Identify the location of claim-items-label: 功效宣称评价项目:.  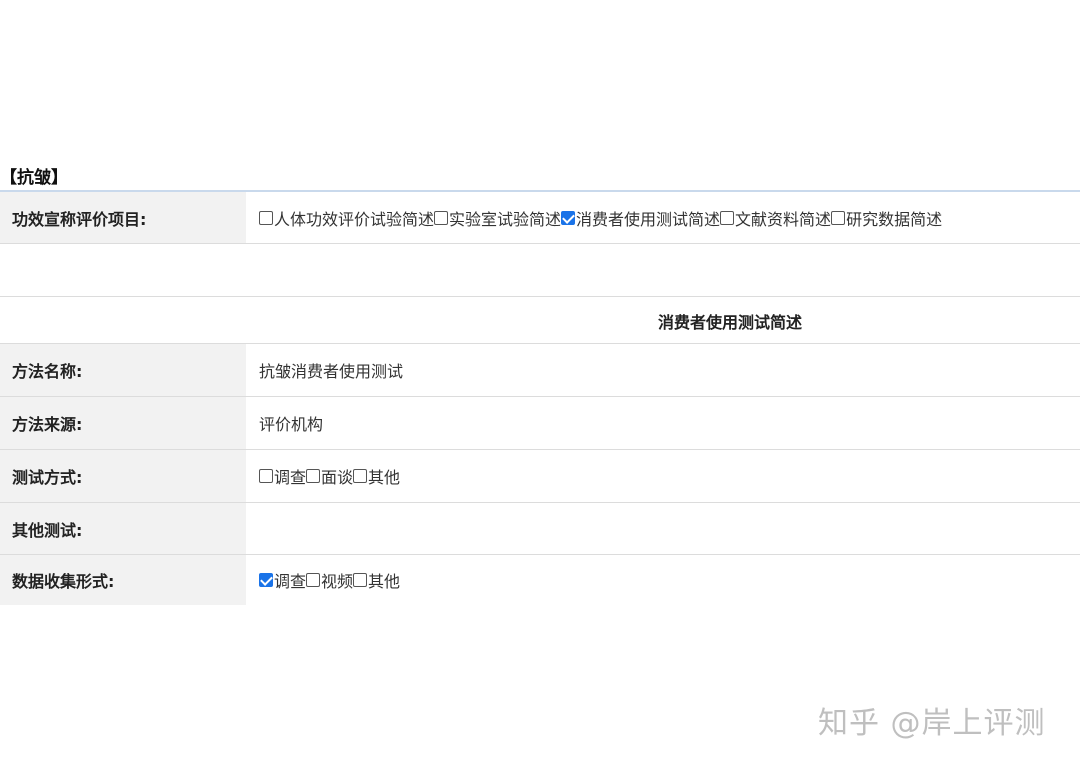
(123, 218).